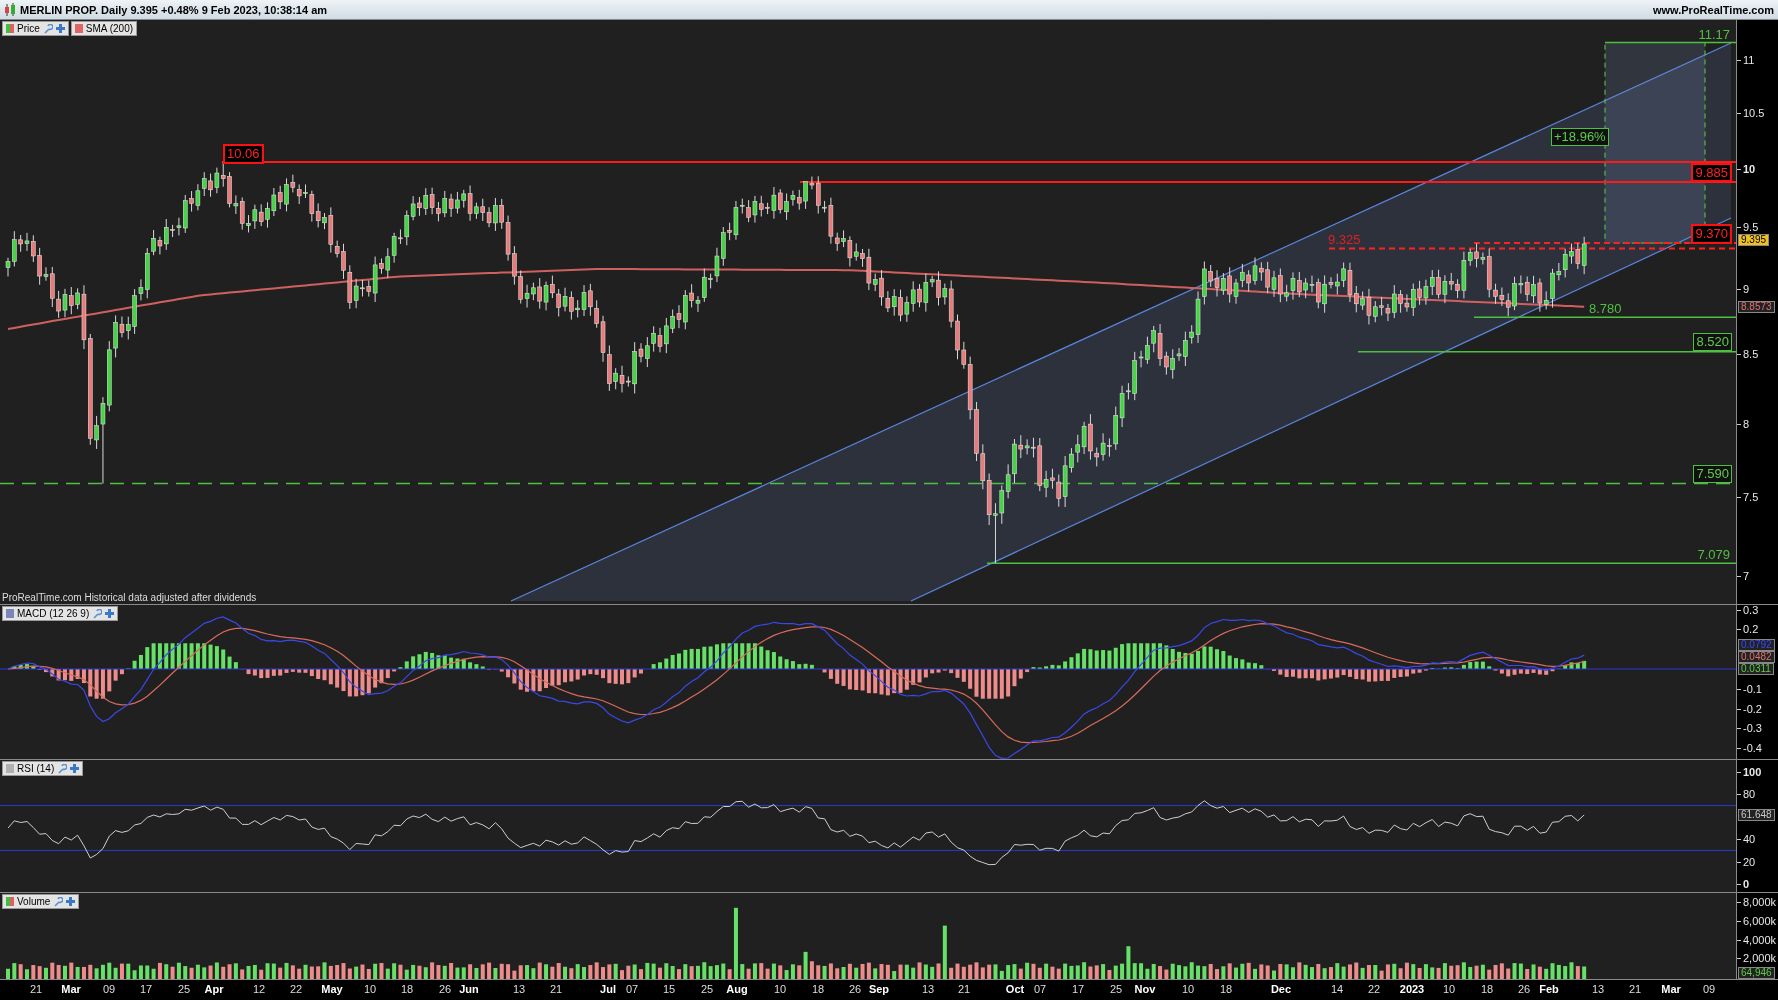 This screenshot has height=1000, width=1778. I want to click on indicator-legend: Volume, so click(41, 901).